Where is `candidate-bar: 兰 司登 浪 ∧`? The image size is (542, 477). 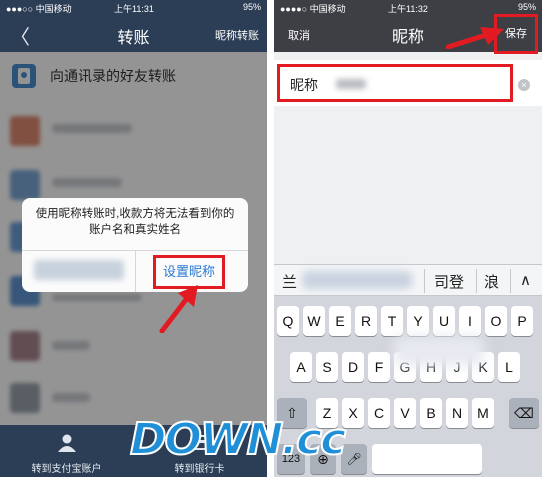 candidate-bar: 兰 司登 浪 ∧ is located at coordinates (408, 280).